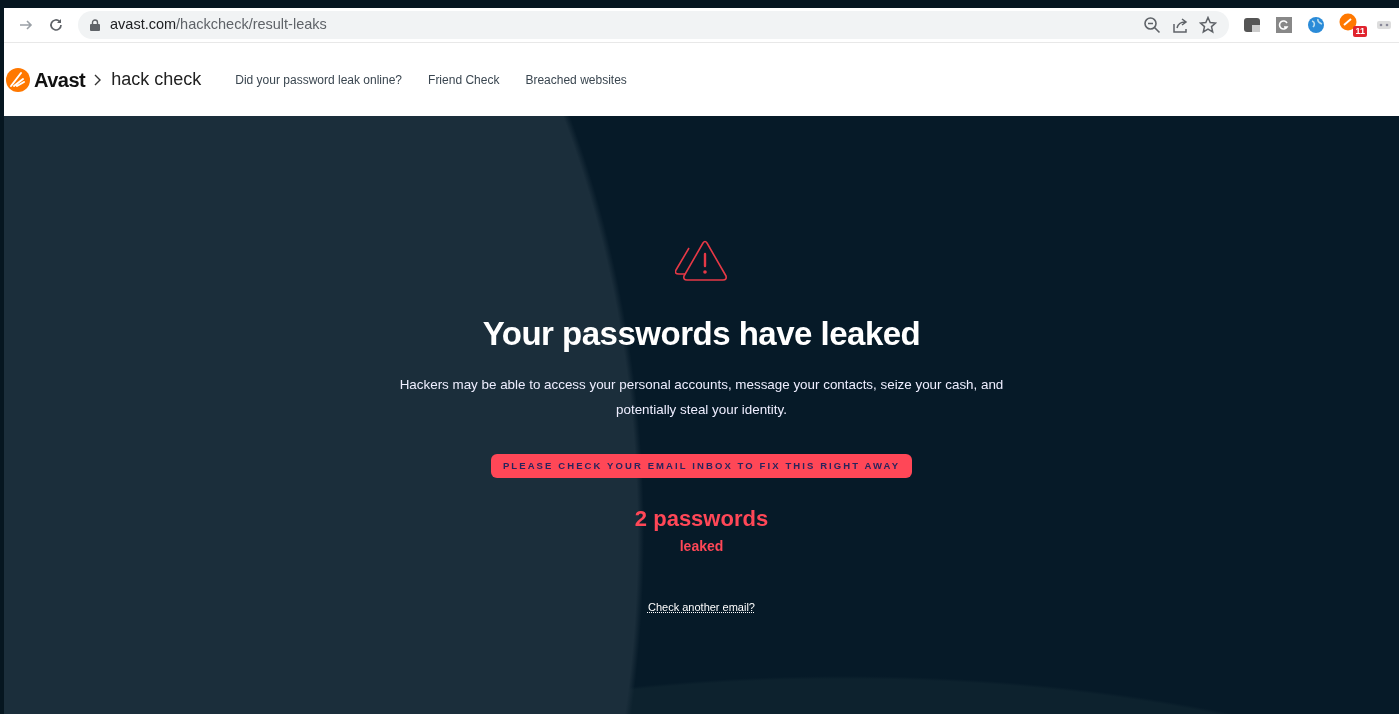 This screenshot has height=714, width=1399. What do you see at coordinates (56, 25) in the screenshot?
I see `reload-icon` at bounding box center [56, 25].